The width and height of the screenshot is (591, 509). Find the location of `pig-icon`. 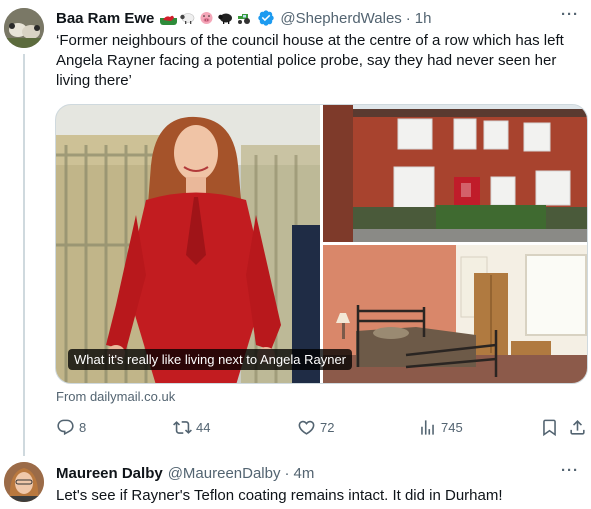

pig-icon is located at coordinates (206, 18).